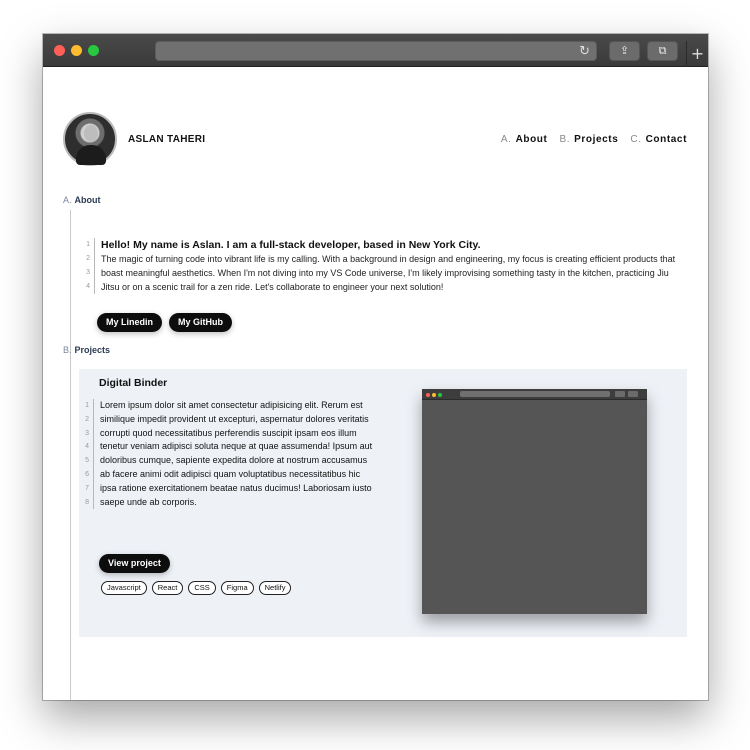 This screenshot has width=750, height=750. What do you see at coordinates (91, 133) in the screenshot?
I see `avatar-head` at bounding box center [91, 133].